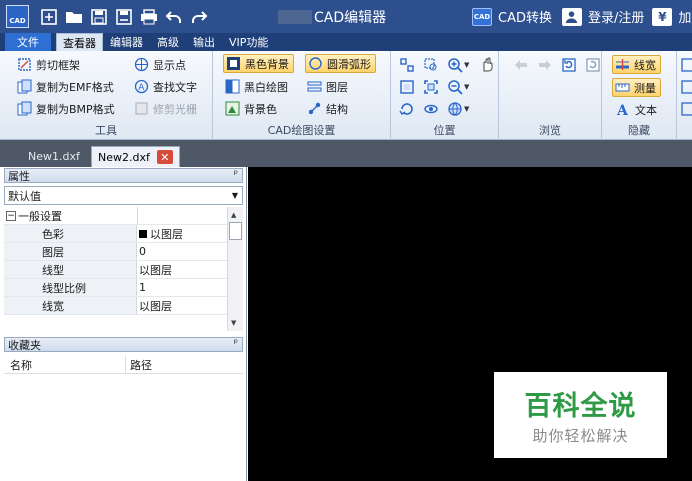 Image resolution: width=692 pixels, height=481 pixels. I want to click on tab-output: 输出, so click(204, 42).